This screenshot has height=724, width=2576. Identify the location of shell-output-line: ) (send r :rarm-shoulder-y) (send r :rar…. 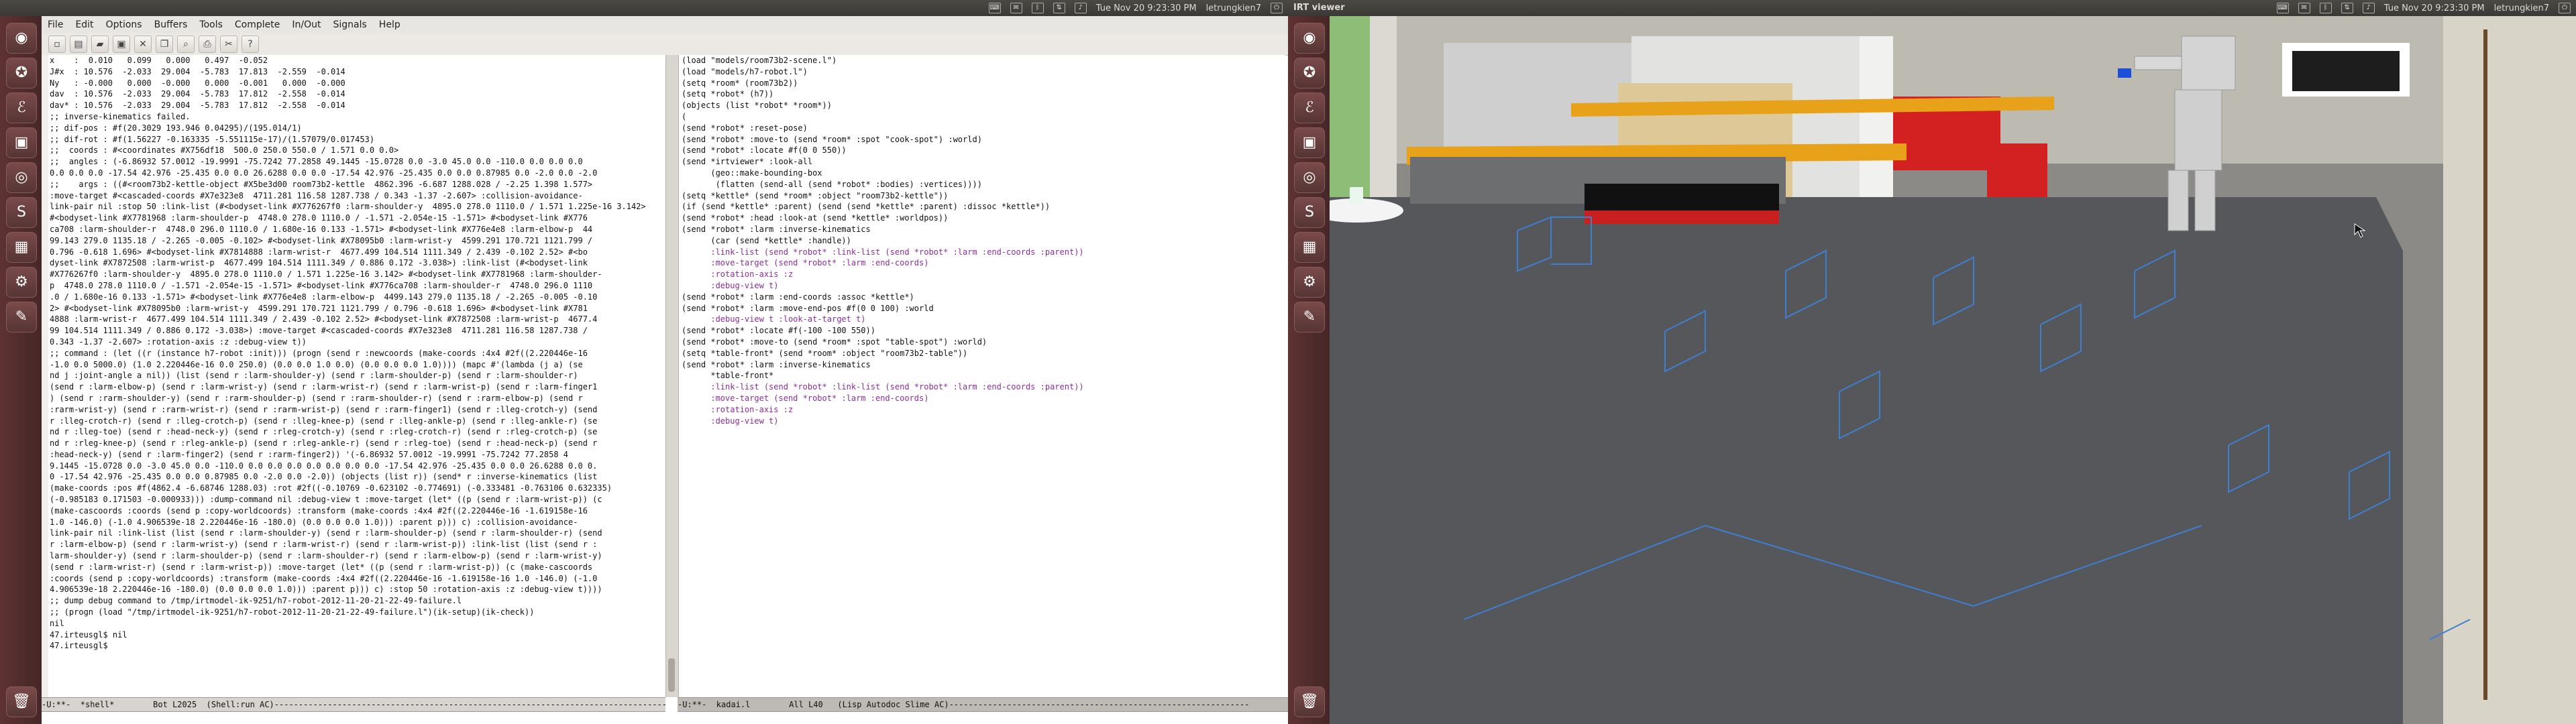
(316, 398).